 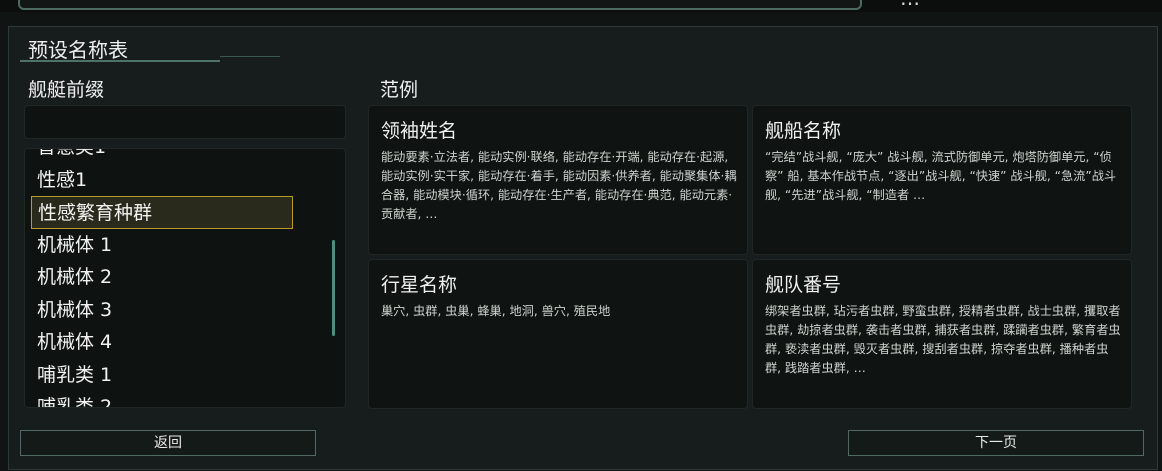 What do you see at coordinates (175, 342) in the screenshot?
I see `list-item: 机械体 4` at bounding box center [175, 342].